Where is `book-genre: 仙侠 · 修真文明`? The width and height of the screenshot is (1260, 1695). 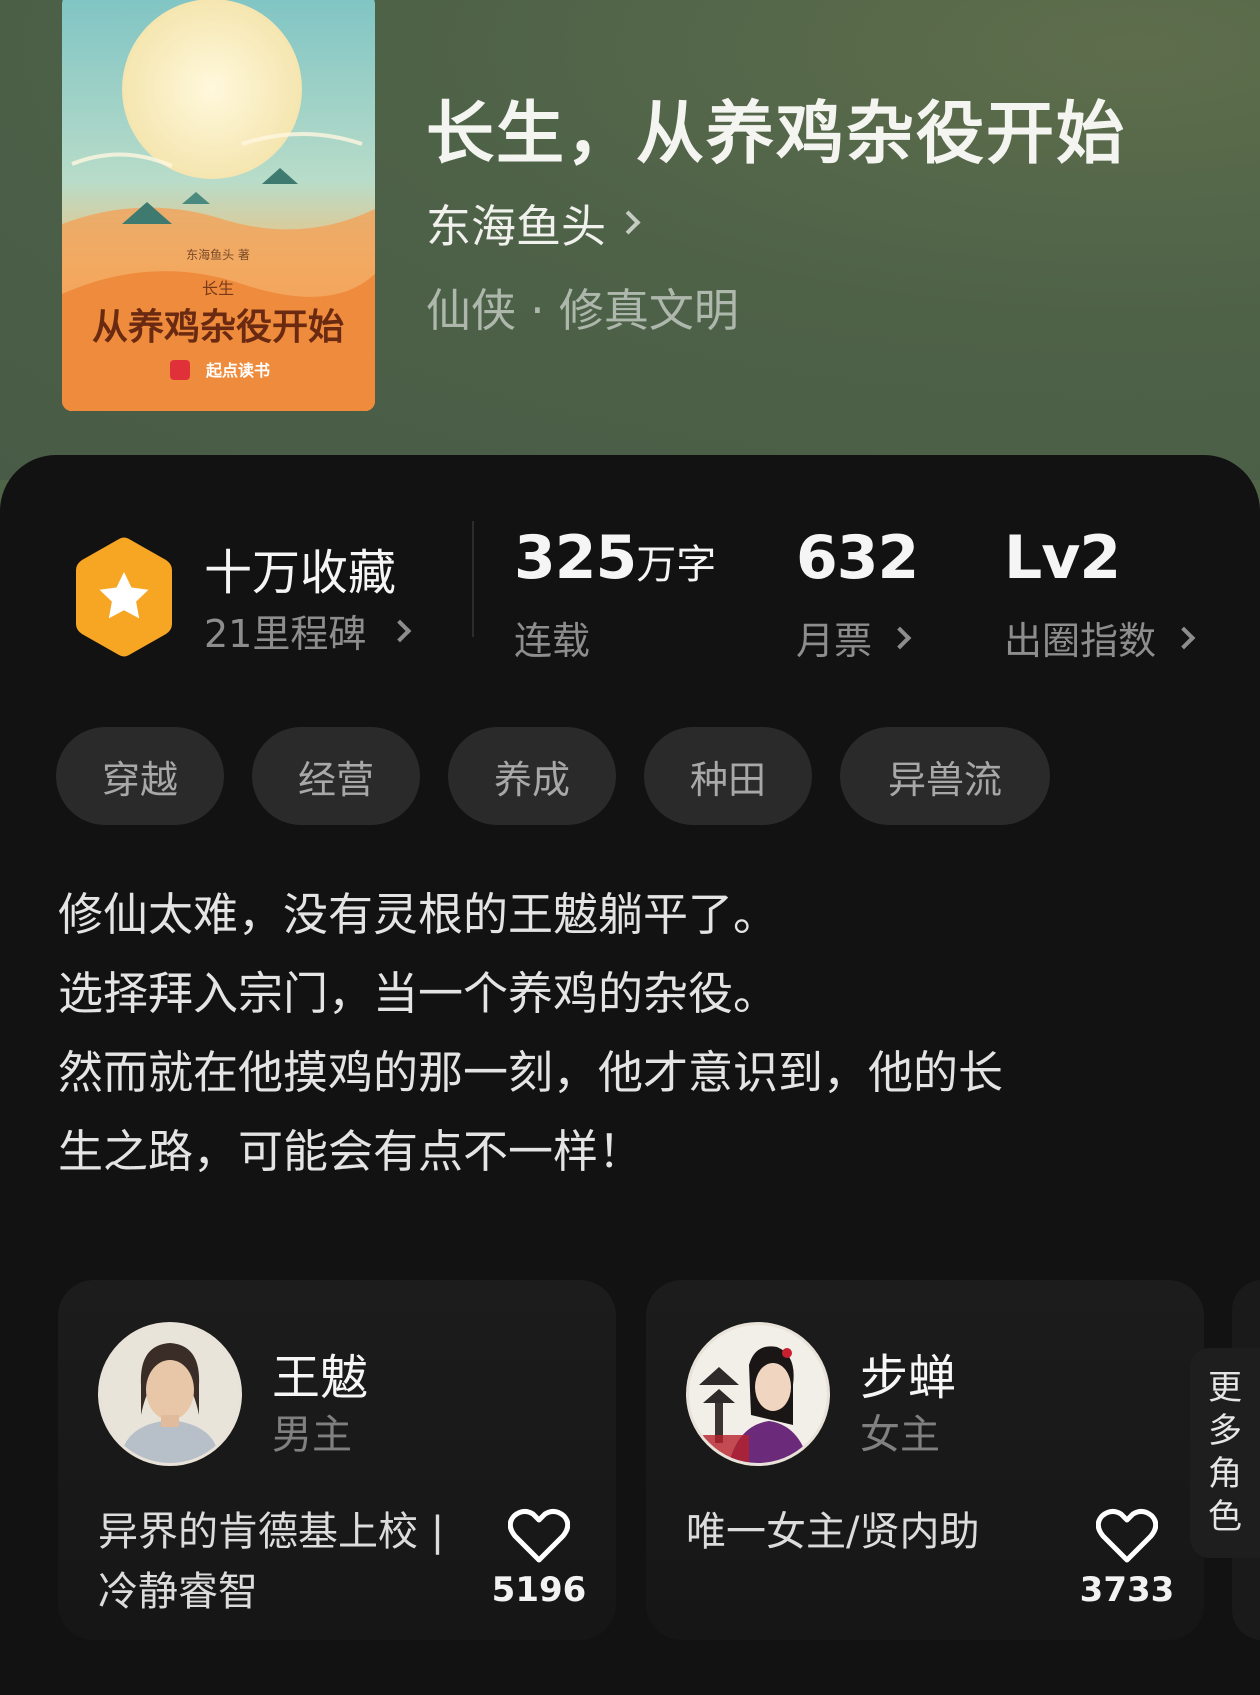
book-genre: 仙侠 · 修真文明 is located at coordinates (582, 310).